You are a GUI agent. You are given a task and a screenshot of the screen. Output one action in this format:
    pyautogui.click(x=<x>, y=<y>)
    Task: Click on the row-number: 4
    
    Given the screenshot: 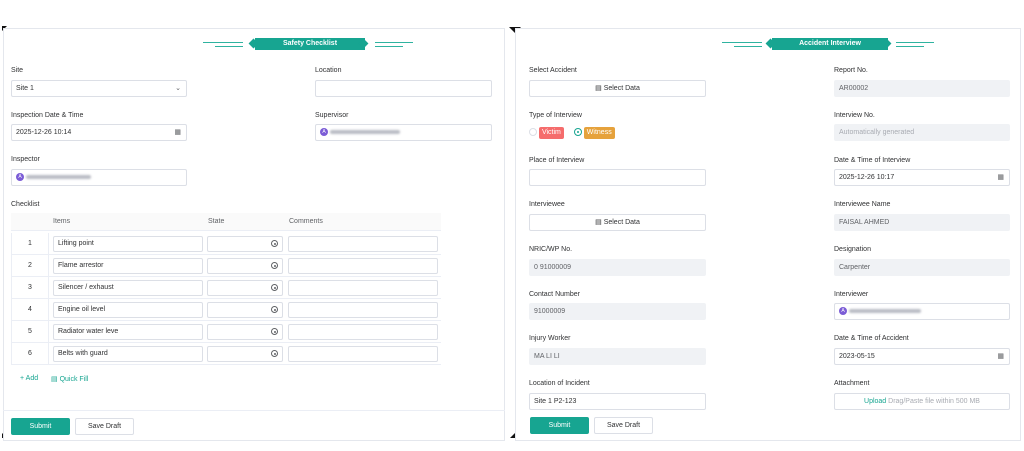 What is the action you would take?
    pyautogui.click(x=30, y=310)
    